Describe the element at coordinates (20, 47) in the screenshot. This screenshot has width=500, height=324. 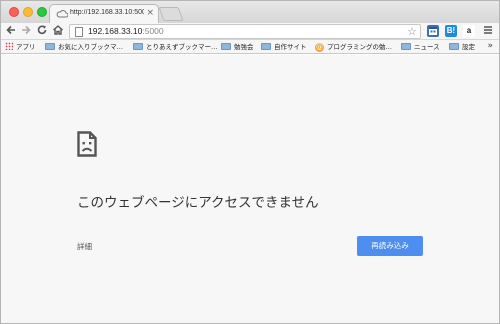
I see `bookmark-apps: アプリ` at that location.